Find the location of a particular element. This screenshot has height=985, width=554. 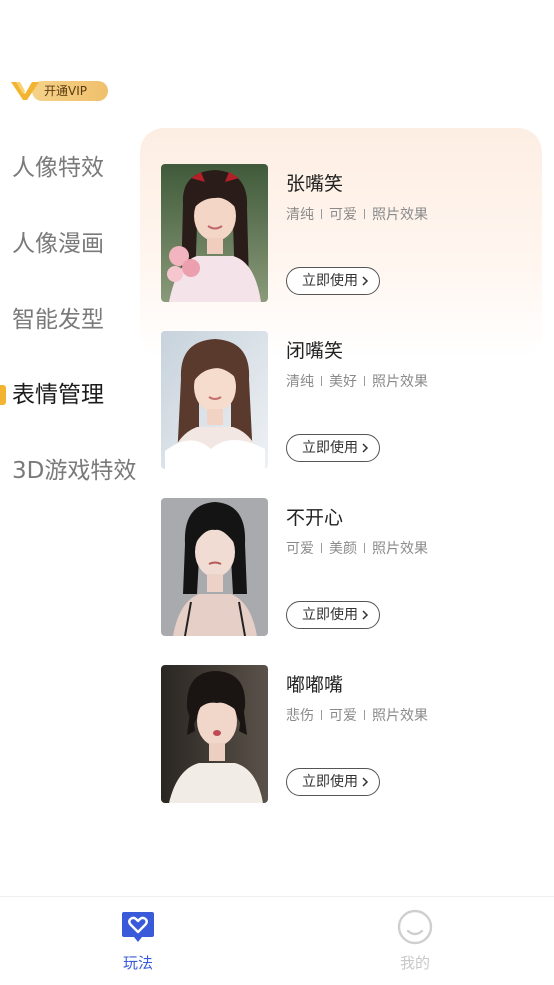

sidebar-item-expression-management: 表情管理 is located at coordinates (70, 395).